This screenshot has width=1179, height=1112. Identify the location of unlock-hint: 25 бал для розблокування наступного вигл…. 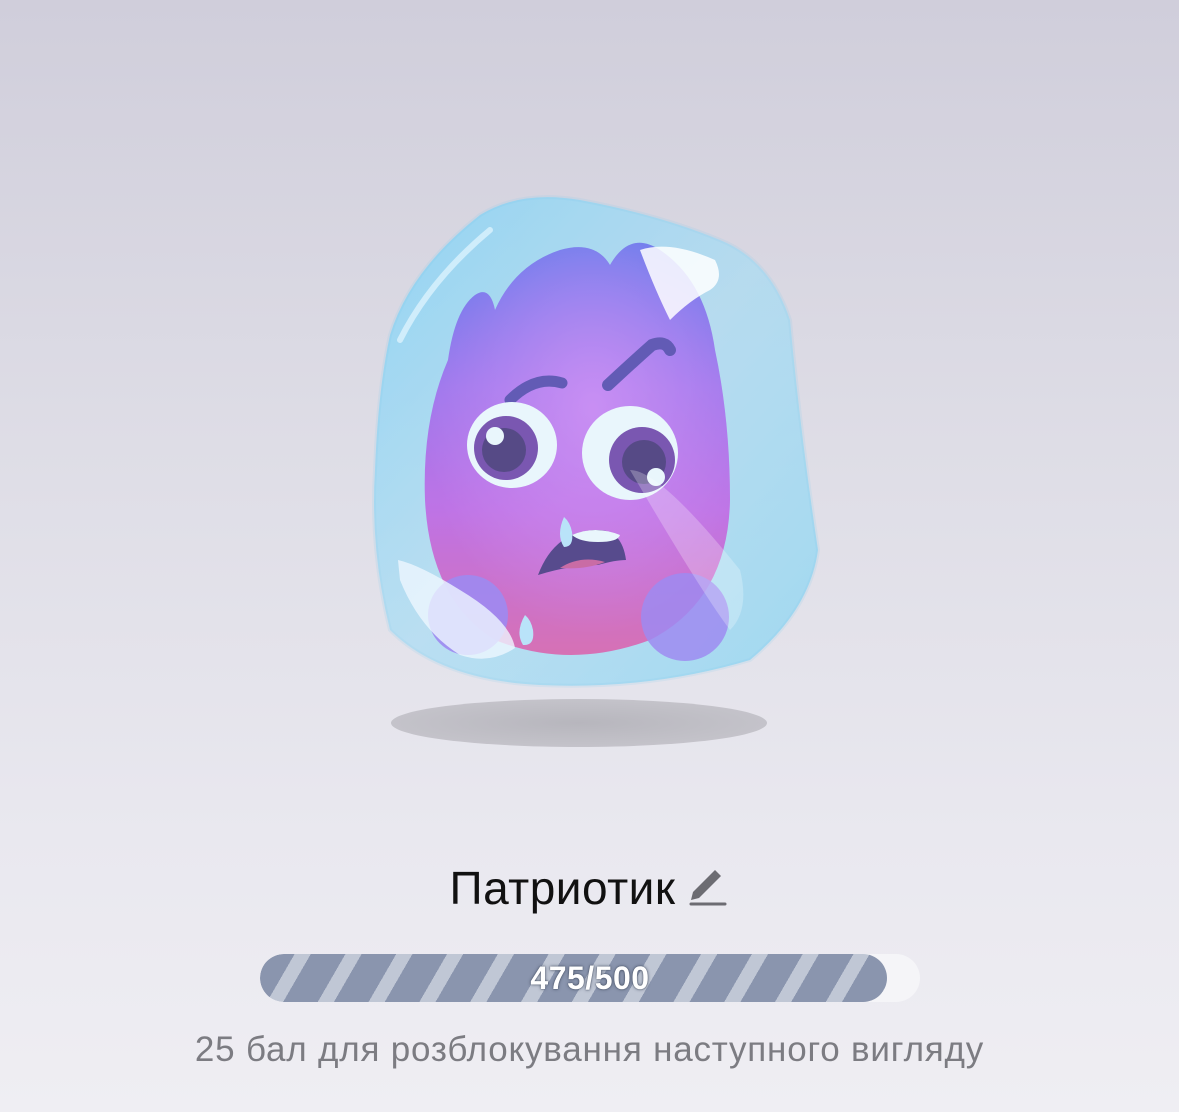
(589, 1049).